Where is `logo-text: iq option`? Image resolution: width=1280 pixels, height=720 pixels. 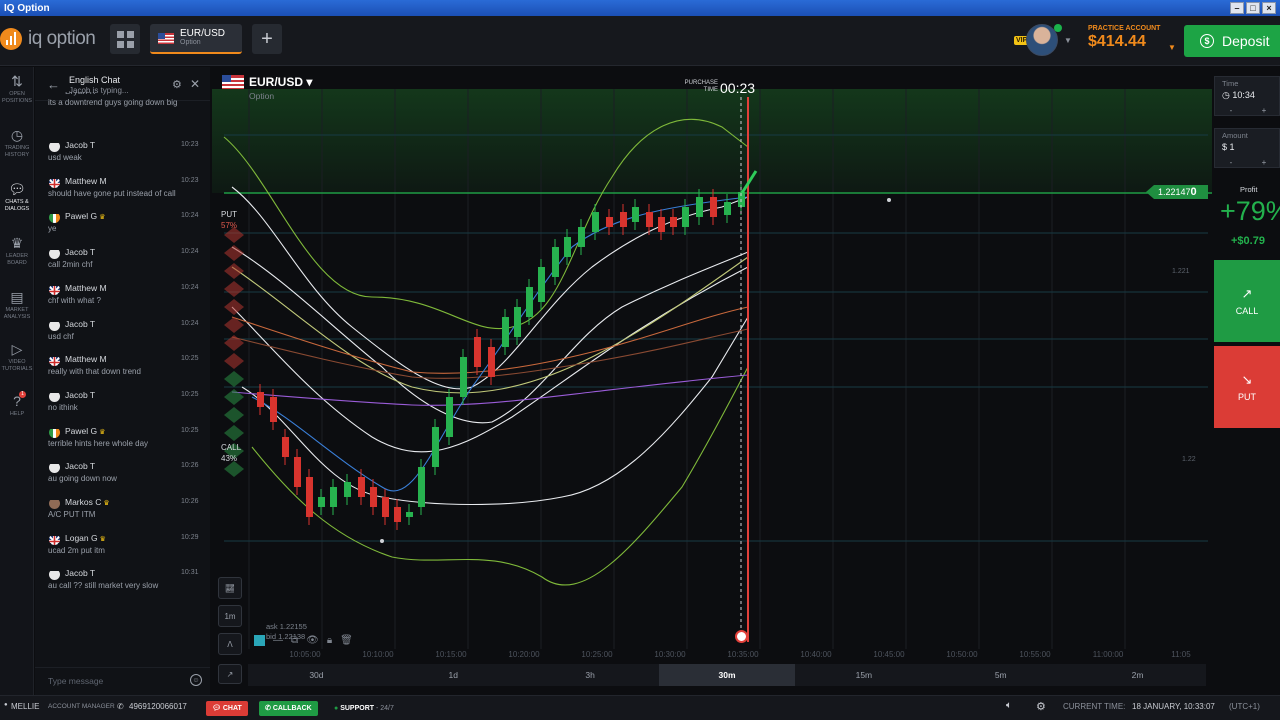 logo-text: iq option is located at coordinates (62, 38).